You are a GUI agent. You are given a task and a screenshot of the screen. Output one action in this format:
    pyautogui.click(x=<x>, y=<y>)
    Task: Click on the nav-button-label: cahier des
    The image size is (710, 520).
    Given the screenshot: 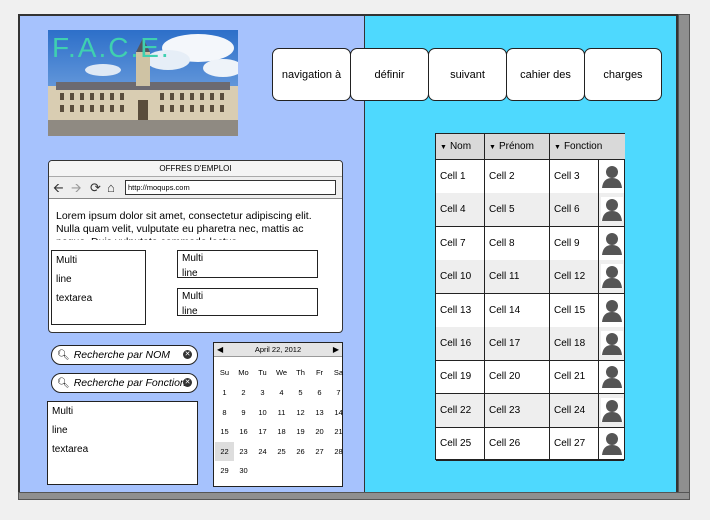 What is the action you would take?
    pyautogui.click(x=545, y=74)
    